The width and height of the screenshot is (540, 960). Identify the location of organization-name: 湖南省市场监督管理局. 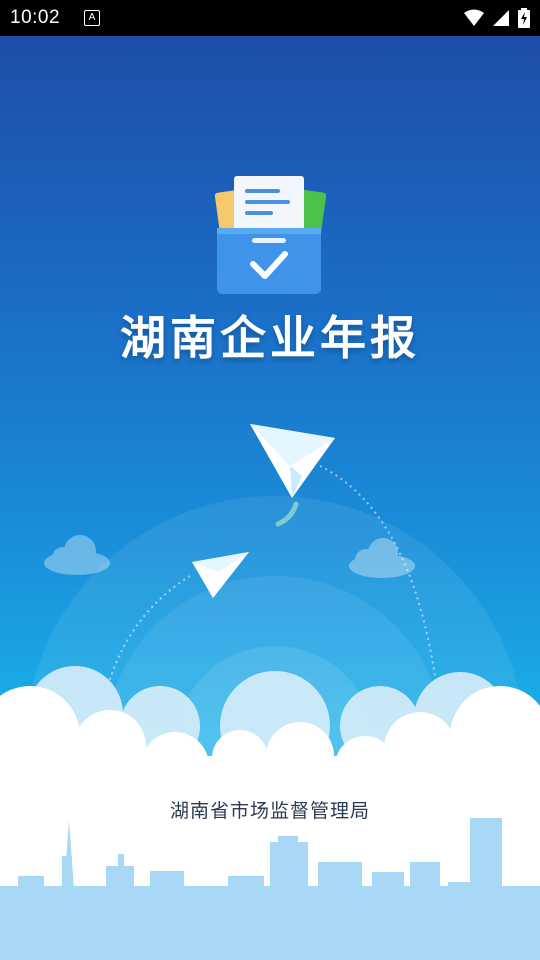
(269, 811).